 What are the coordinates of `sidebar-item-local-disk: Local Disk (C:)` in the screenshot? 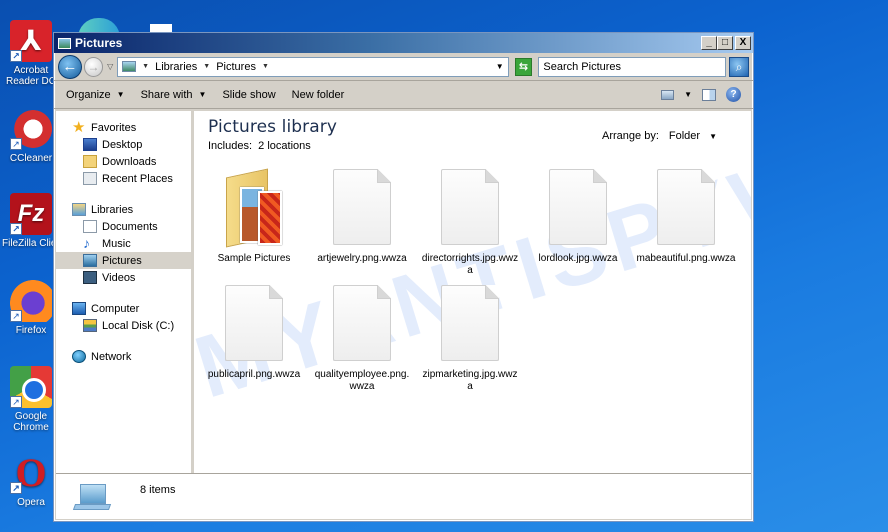 It's located at (123, 325).